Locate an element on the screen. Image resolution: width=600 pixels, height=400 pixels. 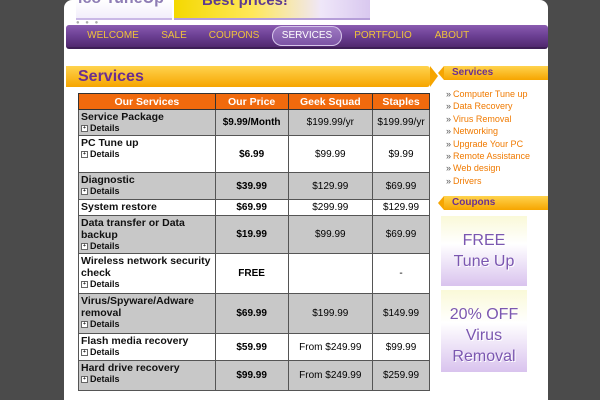
our-price-cell: $99.99 is located at coordinates (251, 375).